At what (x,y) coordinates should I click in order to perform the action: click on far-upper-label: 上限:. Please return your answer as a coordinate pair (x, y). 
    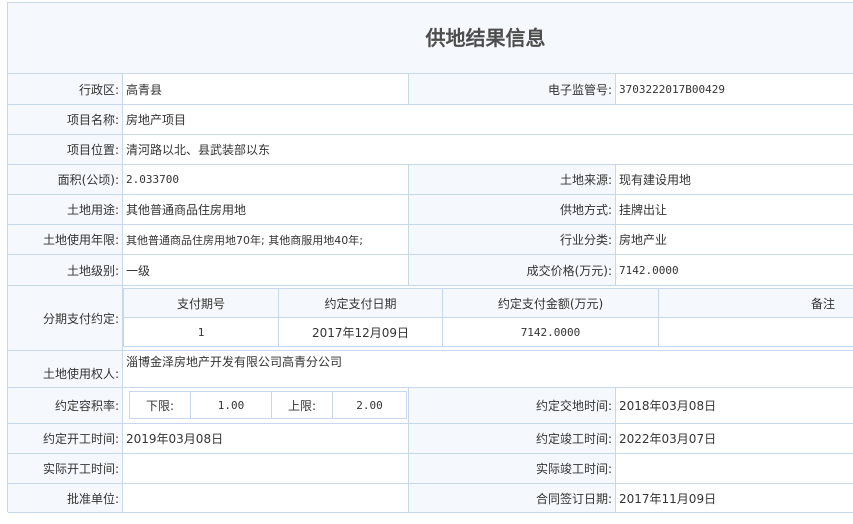
    Looking at the image, I should click on (302, 405).